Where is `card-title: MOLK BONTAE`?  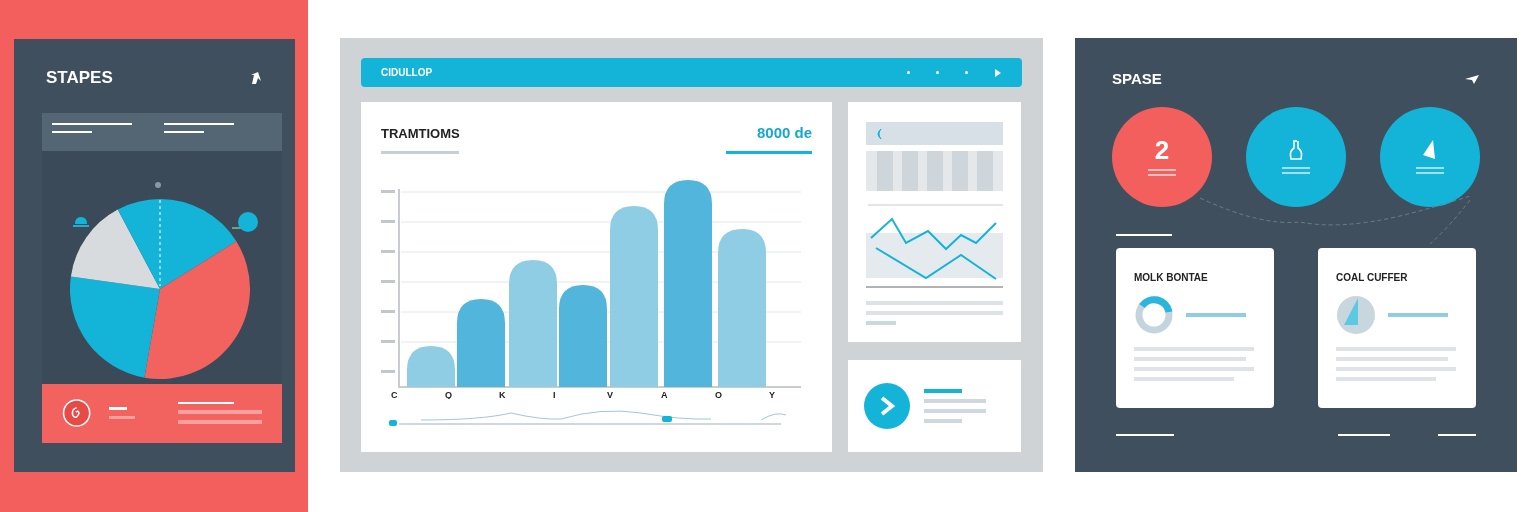 card-title: MOLK BONTAE is located at coordinates (1171, 277).